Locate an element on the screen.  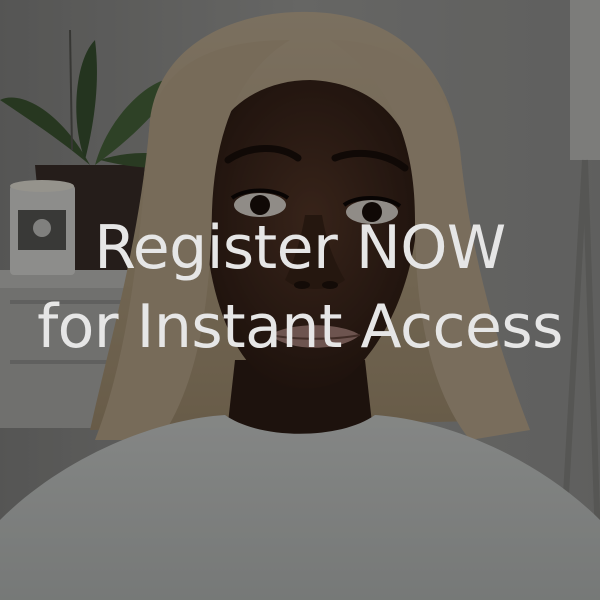
cta-line-access: for Instant Access is located at coordinates (300, 327).